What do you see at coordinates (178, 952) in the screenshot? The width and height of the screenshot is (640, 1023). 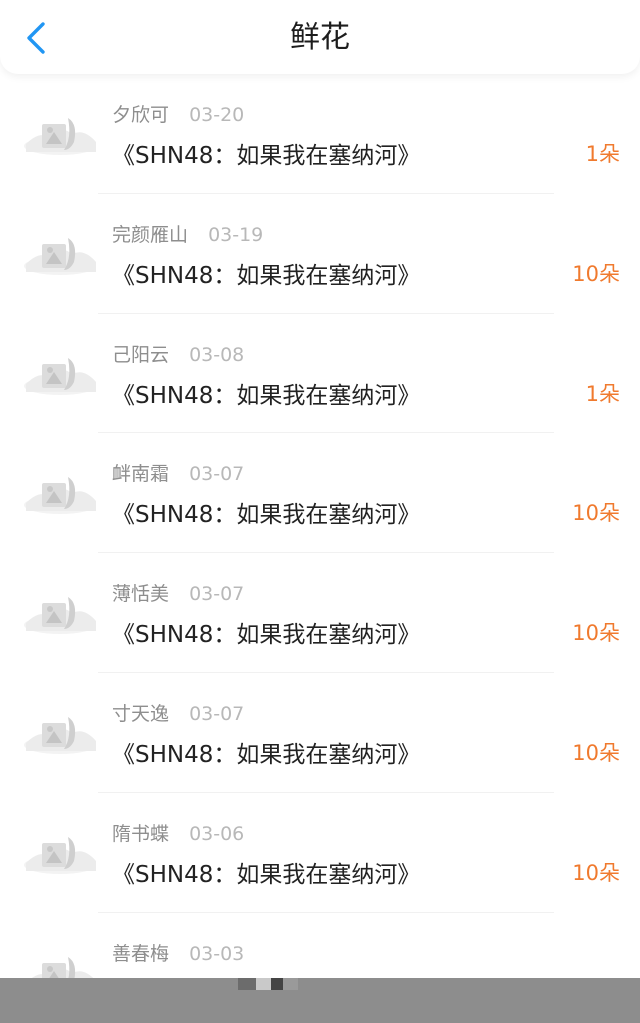 I see `sender-meta: 善春梅 03-03` at bounding box center [178, 952].